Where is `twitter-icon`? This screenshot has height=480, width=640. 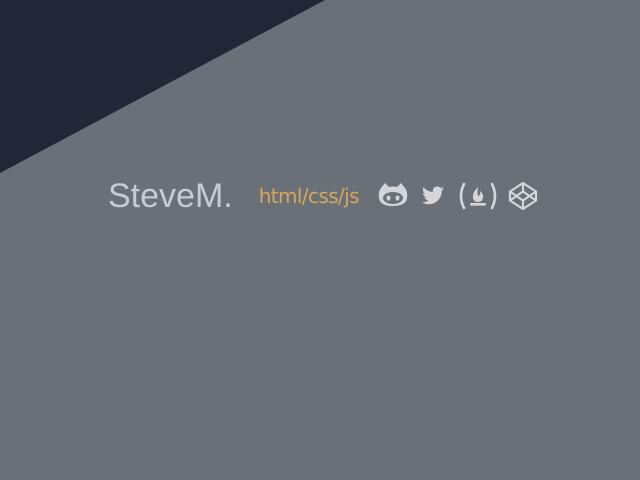 twitter-icon is located at coordinates (432, 195).